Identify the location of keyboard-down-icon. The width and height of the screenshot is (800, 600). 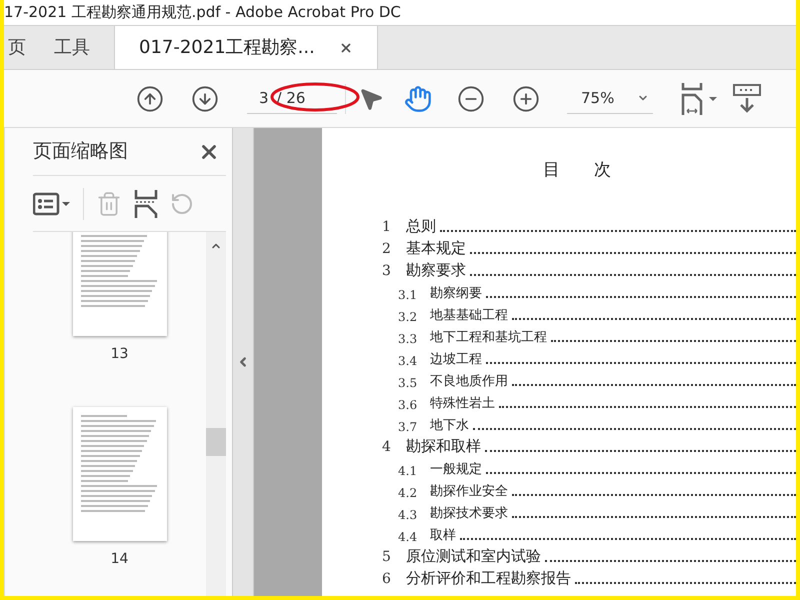
(747, 99).